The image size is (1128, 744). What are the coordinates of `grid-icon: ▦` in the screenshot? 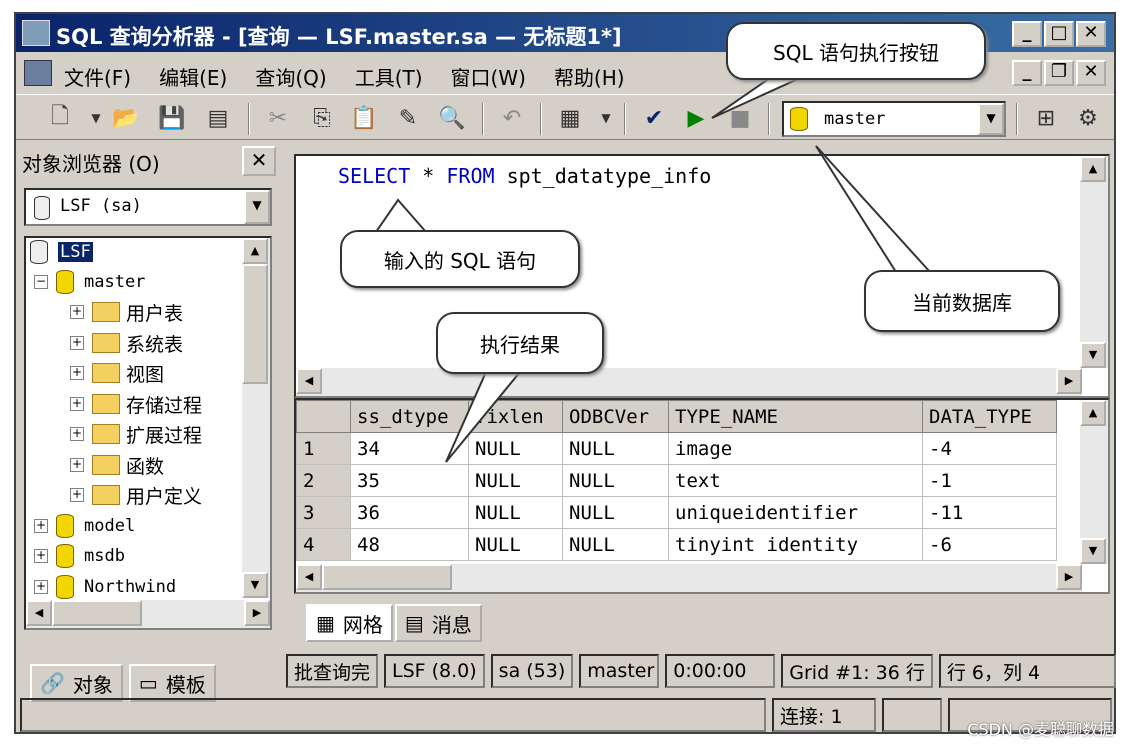 It's located at (325, 623).